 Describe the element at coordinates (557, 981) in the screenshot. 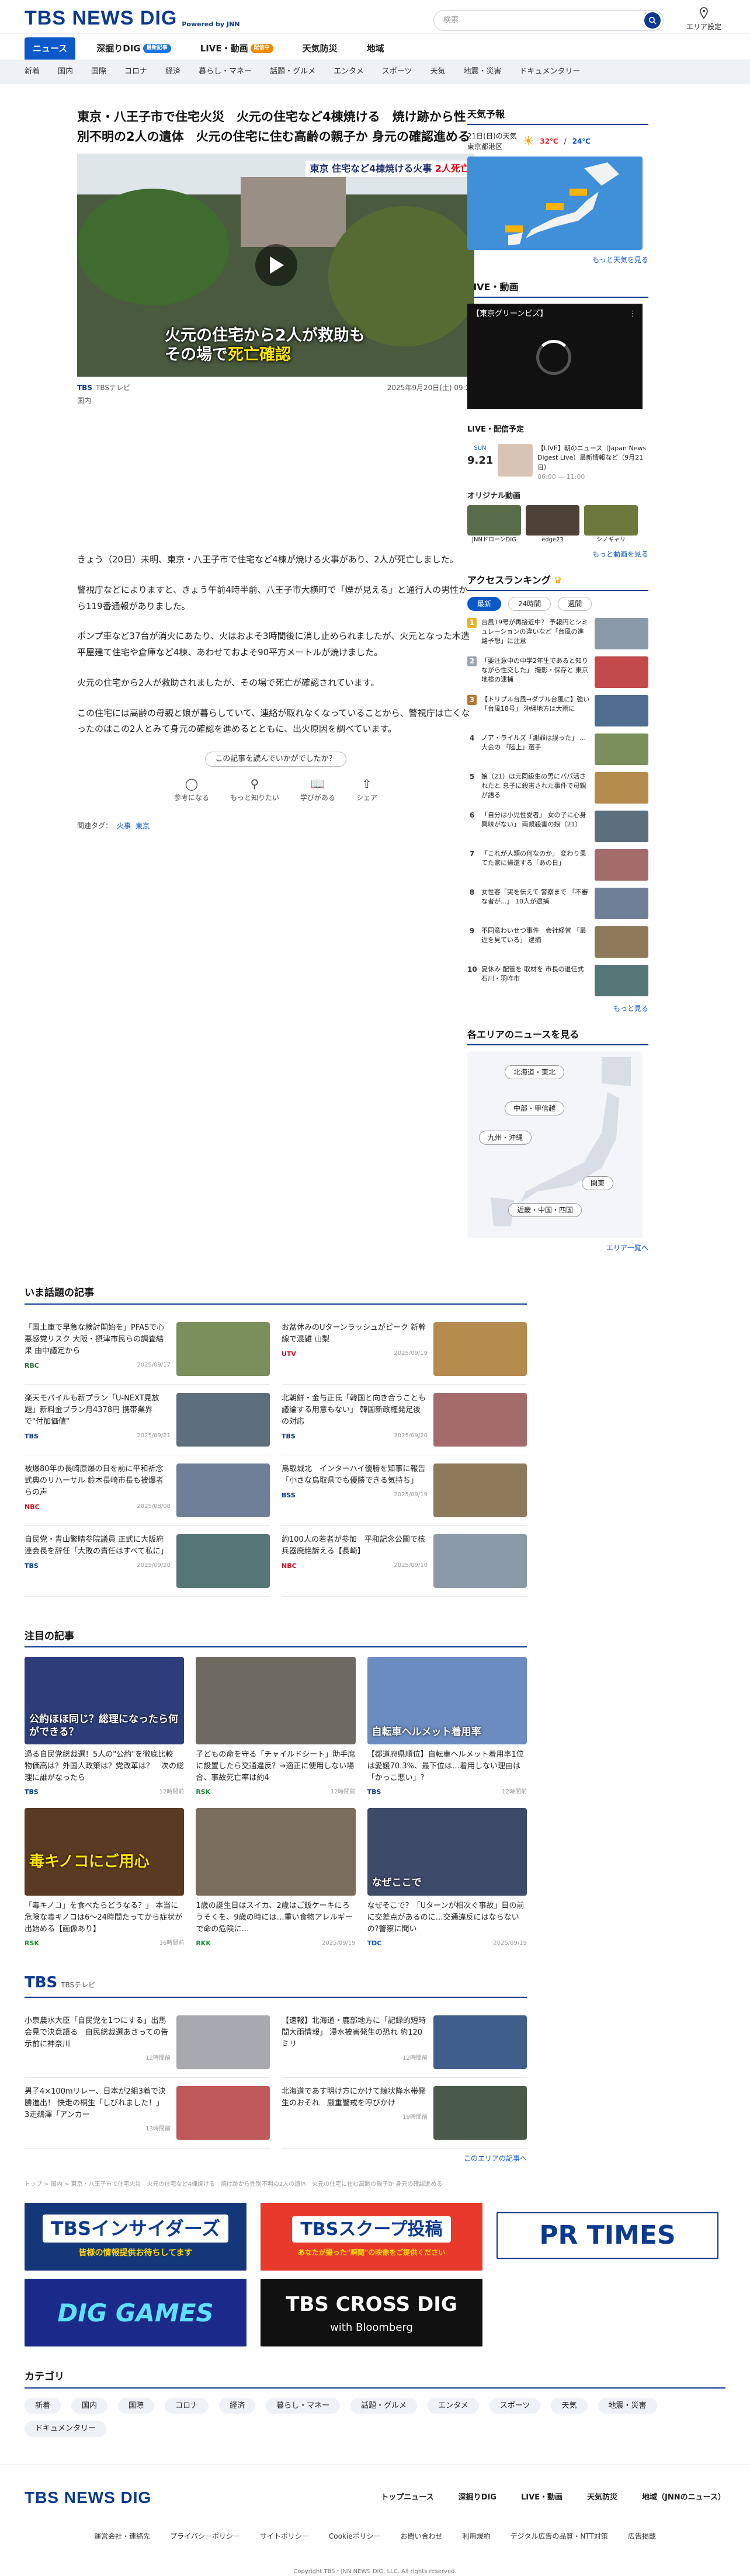

I see `ranking-item: 10 夏休み 配管を 取材を 市長の退任式 石川・羽咋市` at that location.